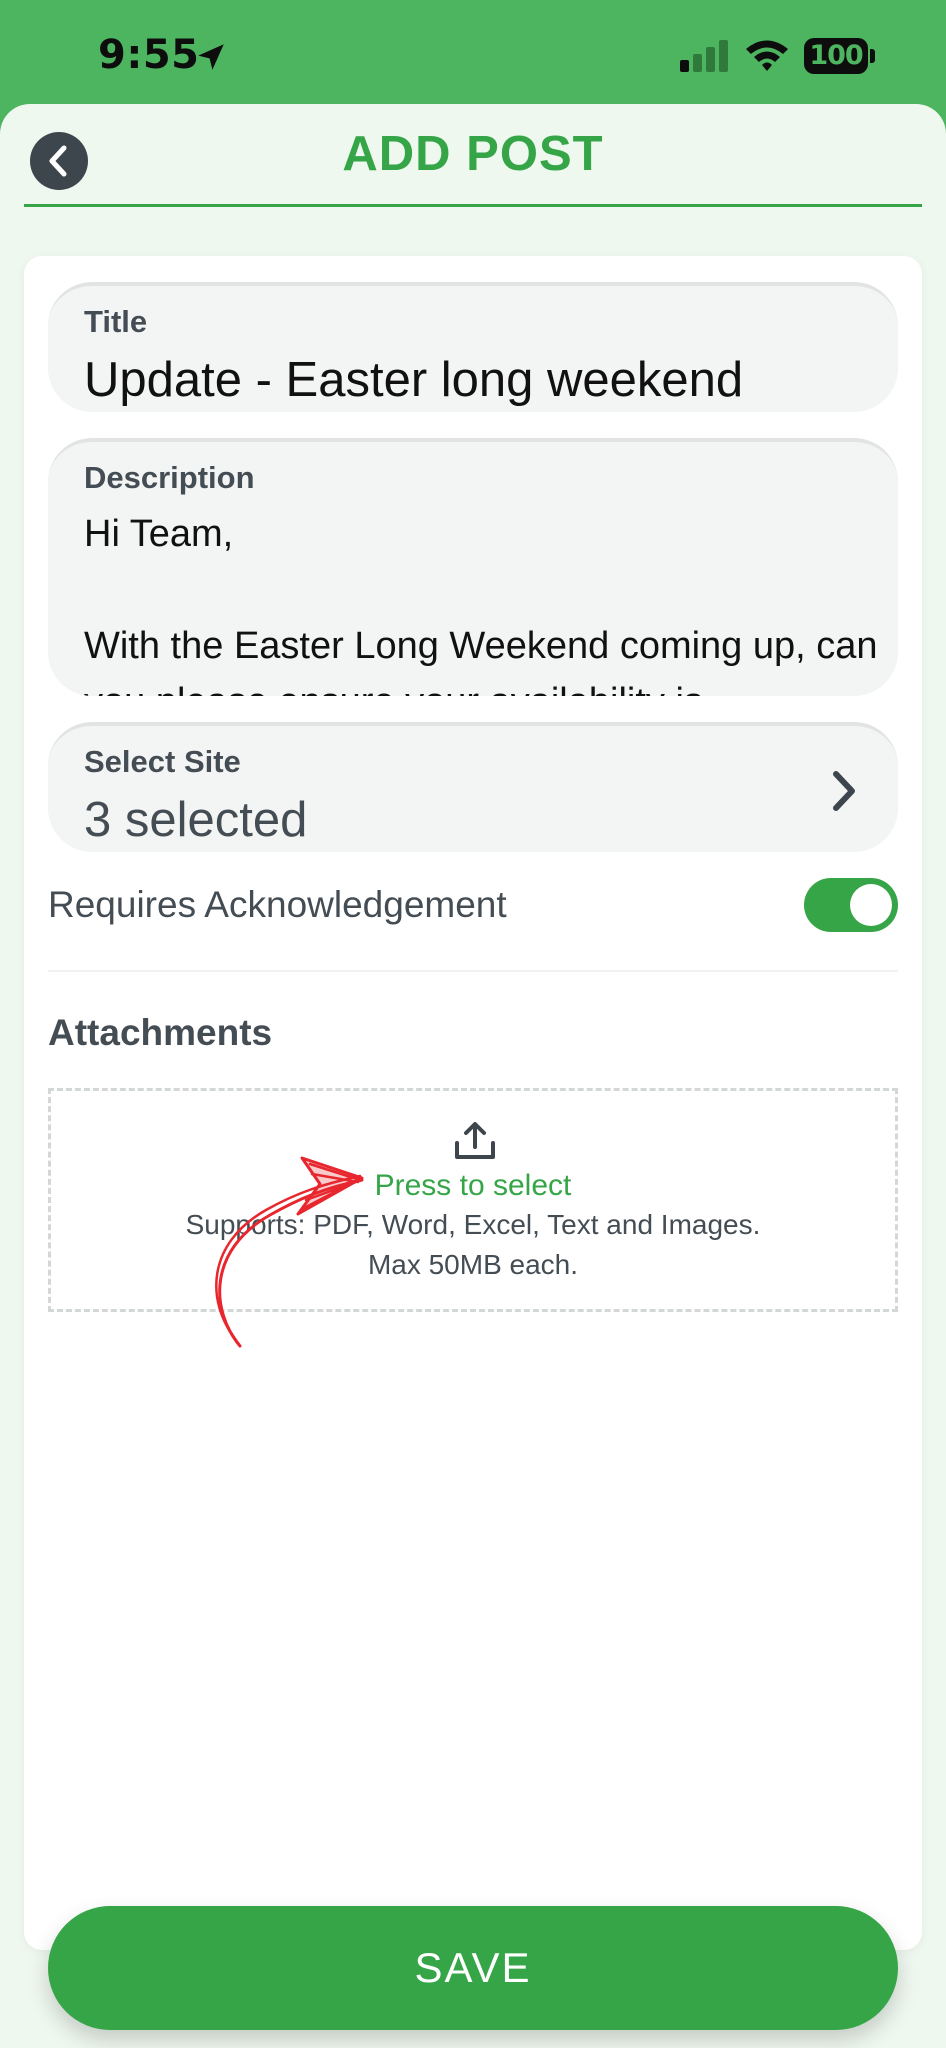 This screenshot has height=2048, width=946. Describe the element at coordinates (149, 55) in the screenshot. I see `status-time: 9:55` at that location.